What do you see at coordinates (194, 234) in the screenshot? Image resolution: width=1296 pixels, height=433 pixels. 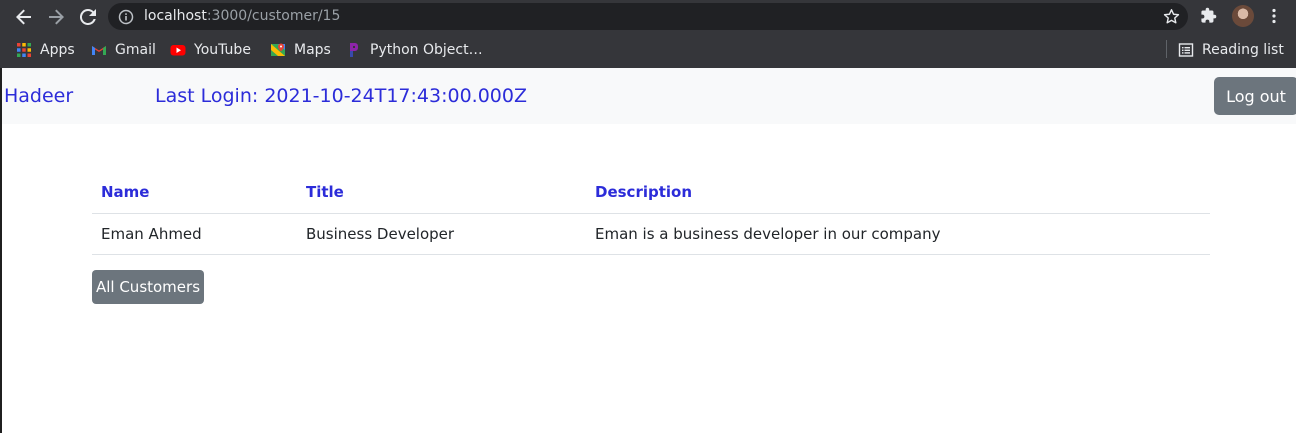 I see `cell-name: Eman Ahmed` at bounding box center [194, 234].